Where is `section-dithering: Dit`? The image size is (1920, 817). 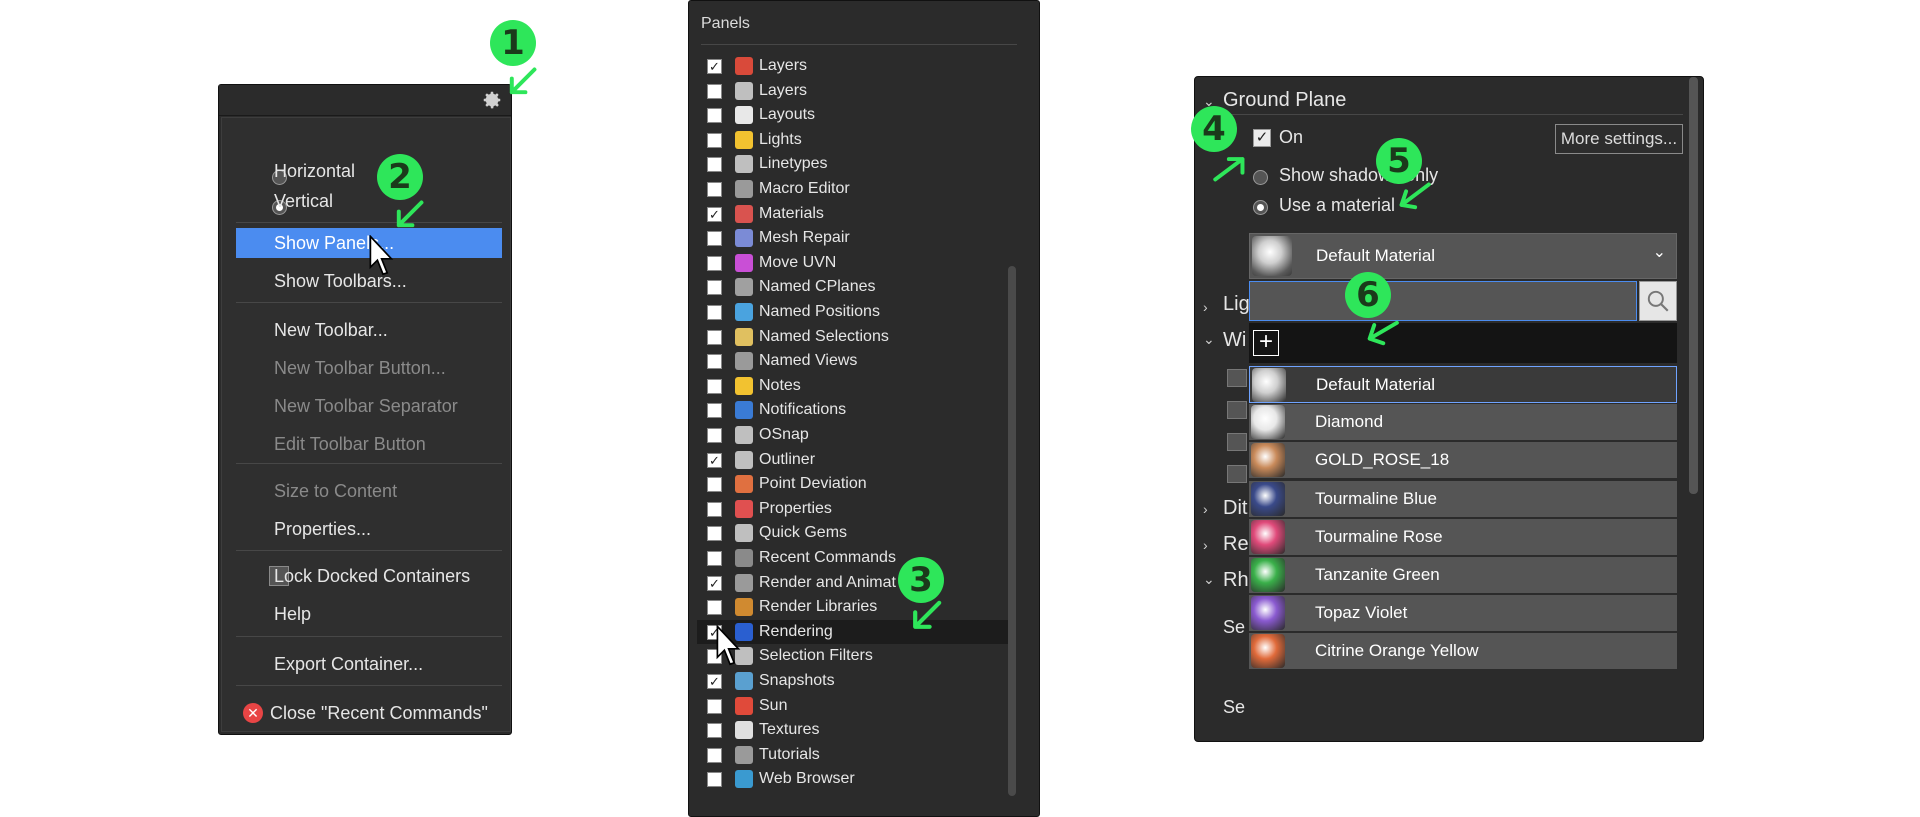 section-dithering: Dit is located at coordinates (1235, 508).